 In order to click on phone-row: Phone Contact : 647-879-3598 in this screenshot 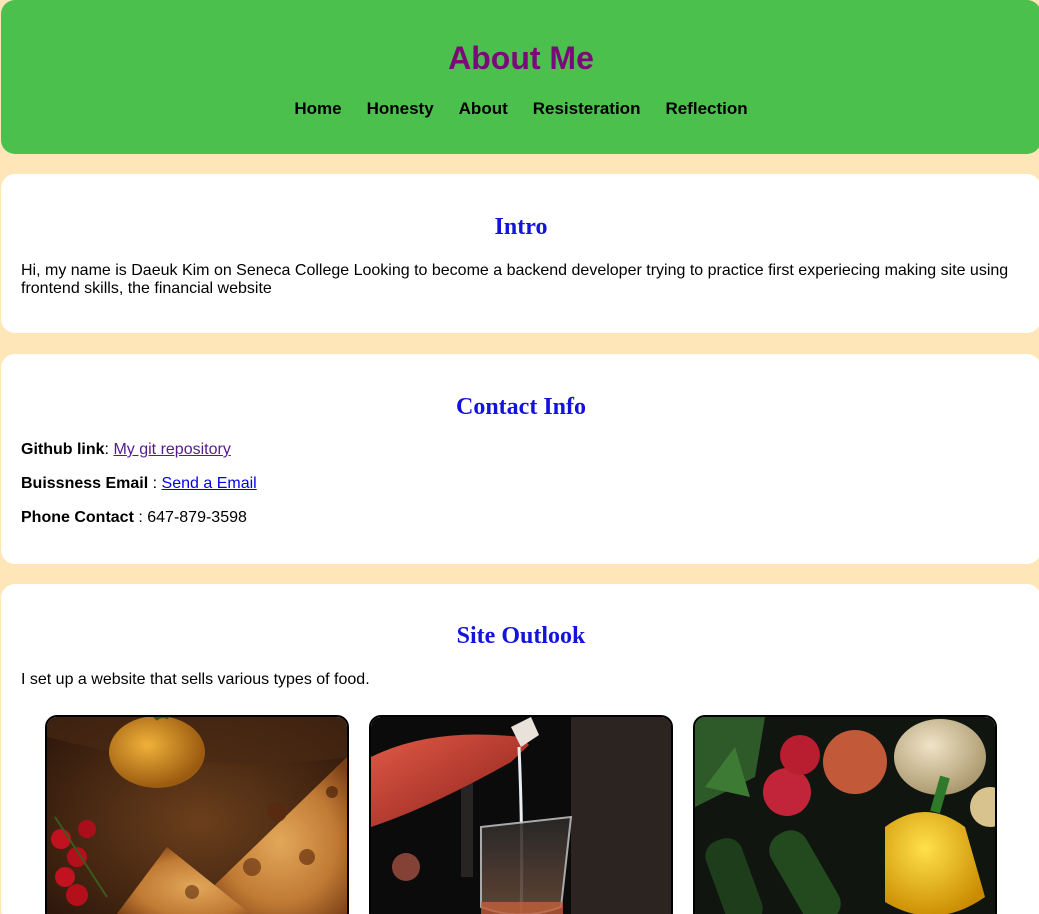, I will do `click(134, 518)`.